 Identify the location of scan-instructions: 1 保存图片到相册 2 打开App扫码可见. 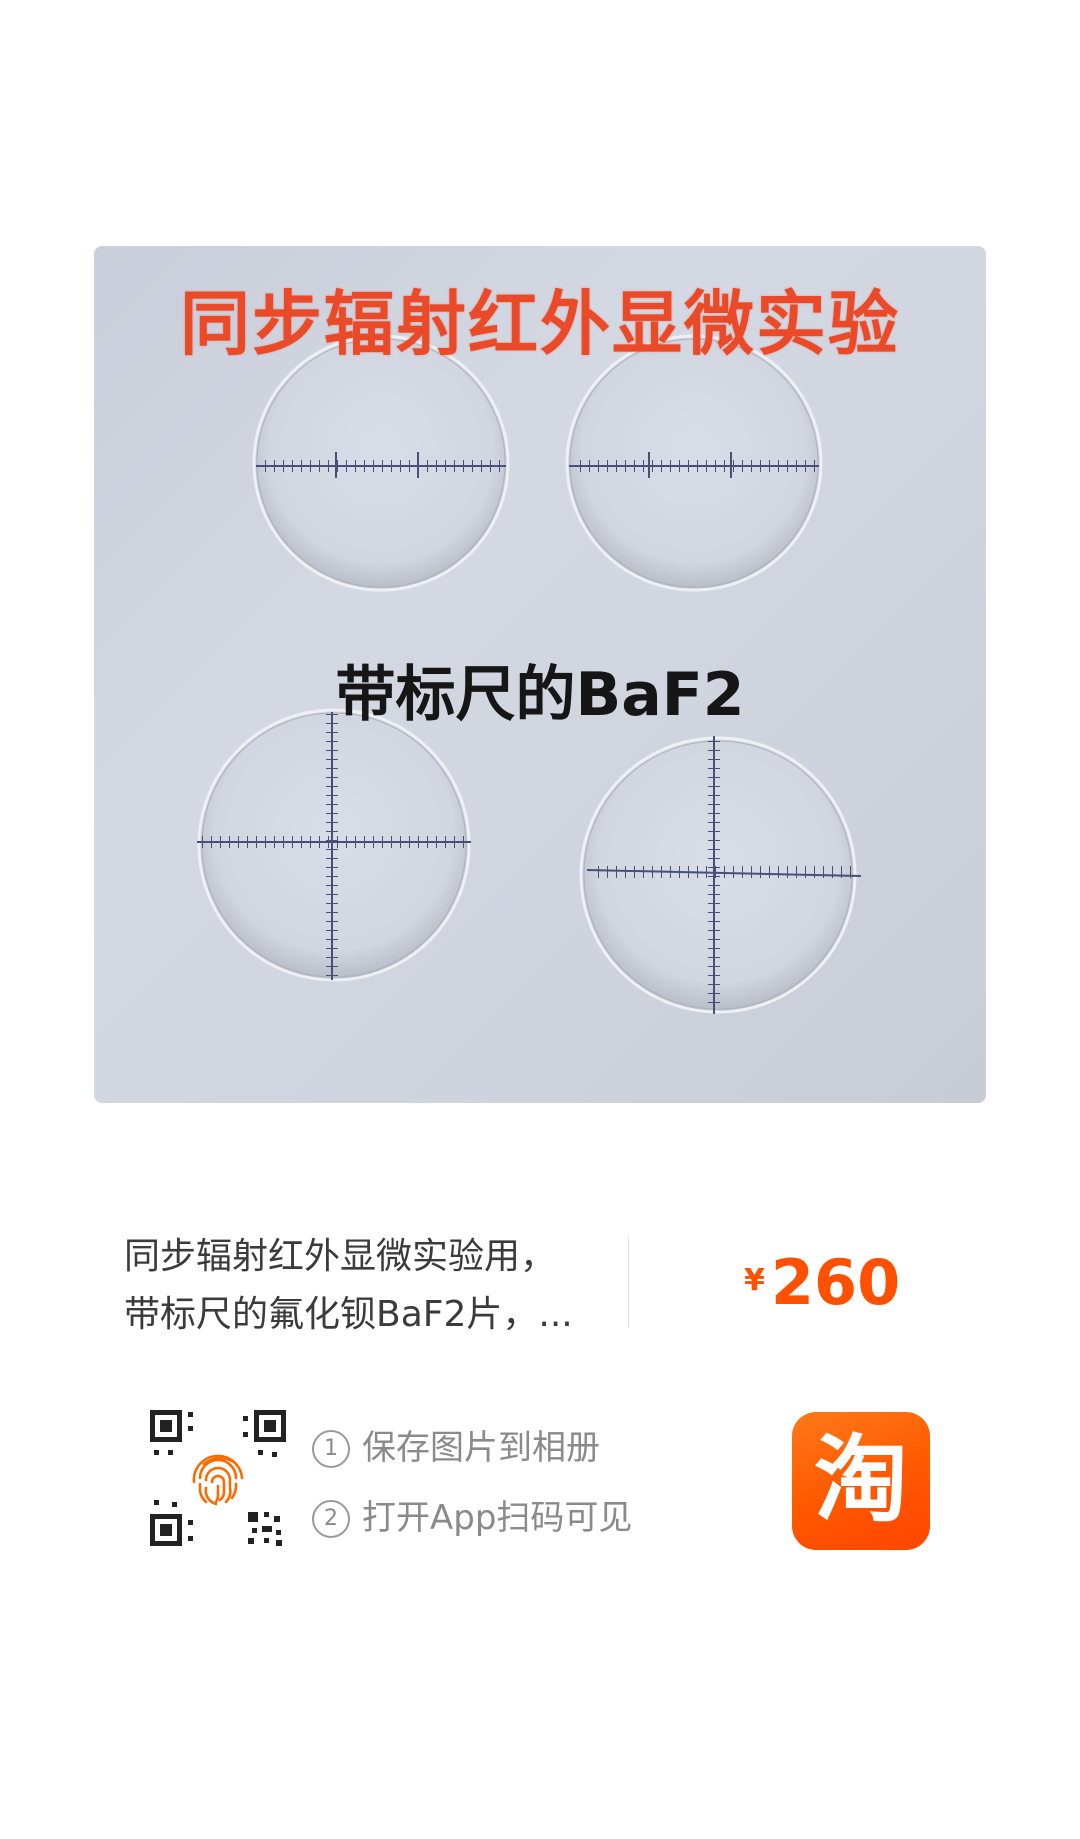
(472, 1488).